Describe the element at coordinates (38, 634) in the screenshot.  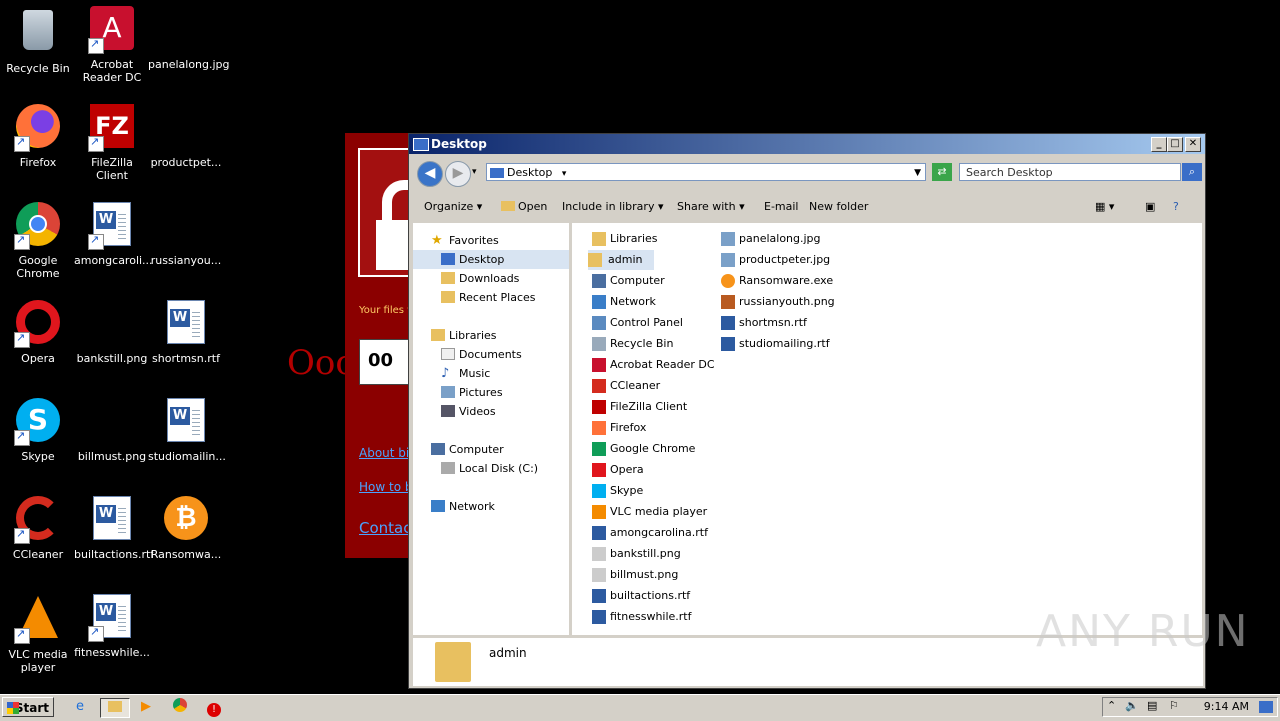
I see `desktop-icon-vlc: VLC media player` at that location.